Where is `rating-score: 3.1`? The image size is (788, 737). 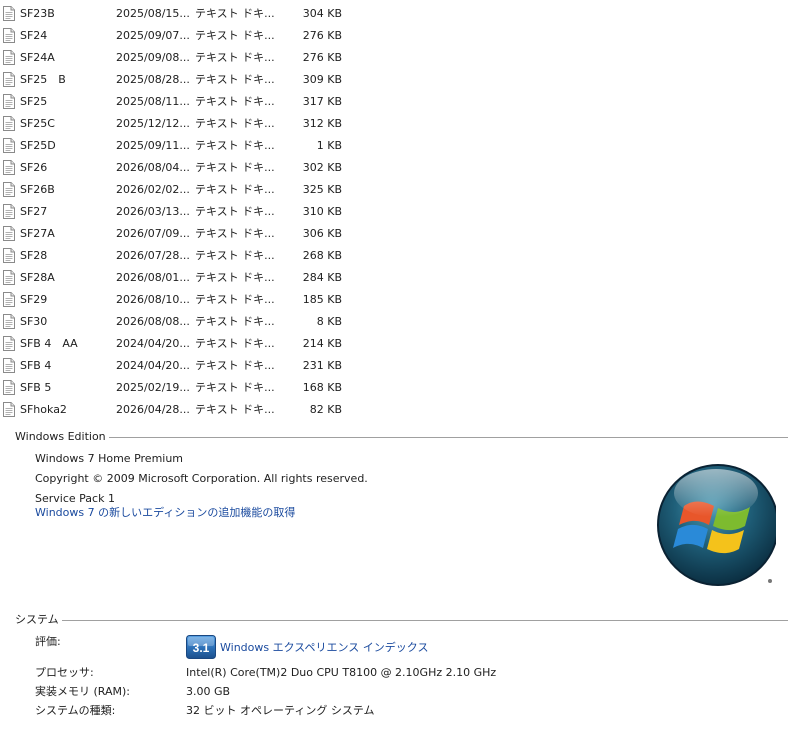
rating-score: 3.1 is located at coordinates (201, 648).